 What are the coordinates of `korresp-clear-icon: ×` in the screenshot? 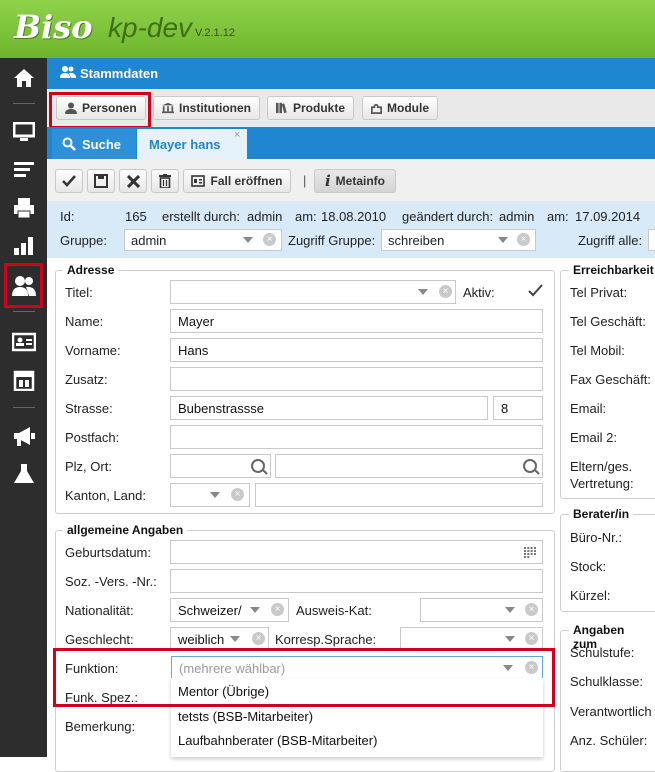 It's located at (531, 638).